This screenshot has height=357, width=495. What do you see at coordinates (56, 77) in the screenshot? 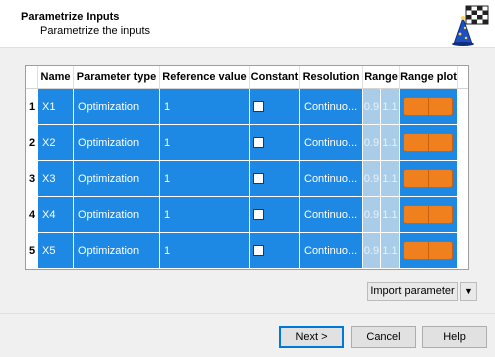
I see `column-header-name: Name` at bounding box center [56, 77].